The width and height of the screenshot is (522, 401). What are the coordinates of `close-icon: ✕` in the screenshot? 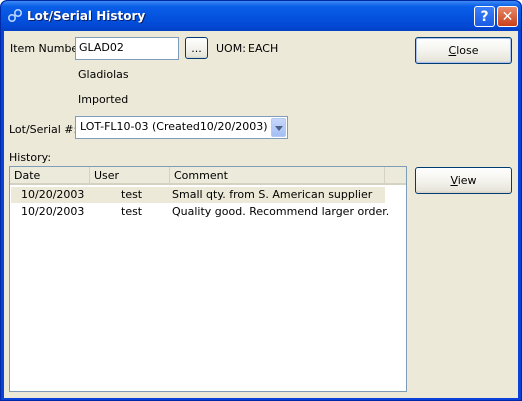 It's located at (507, 16).